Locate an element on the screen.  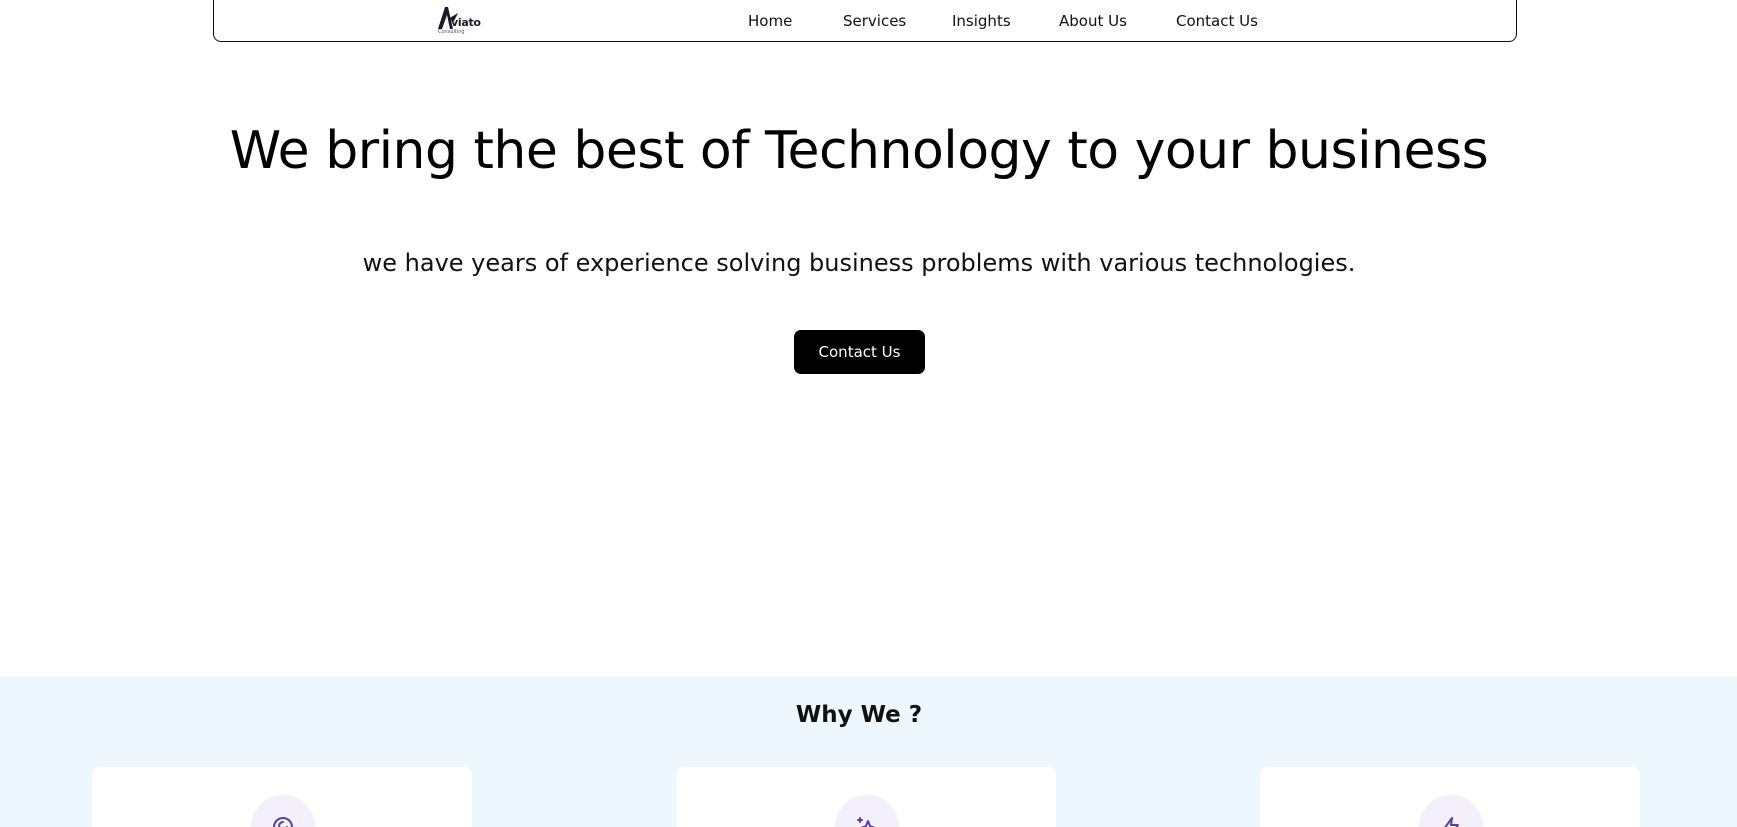
sparkles-icon is located at coordinates (866, 822).